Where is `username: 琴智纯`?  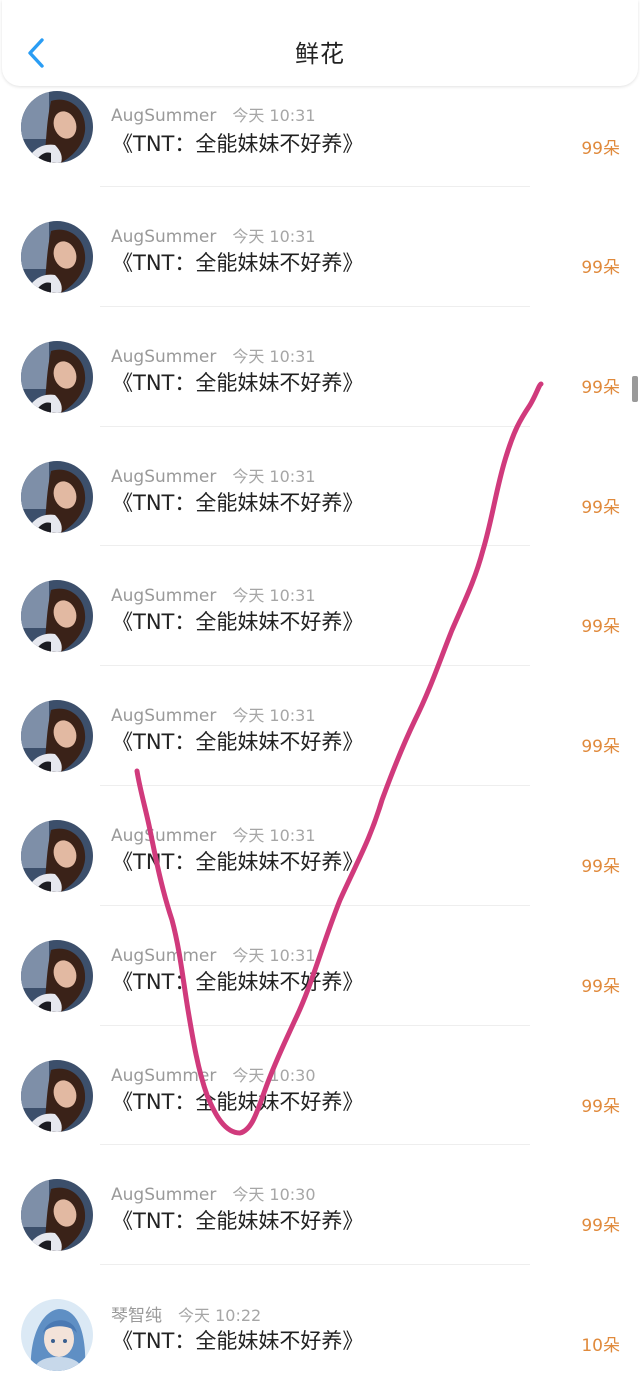
username: 琴智纯 is located at coordinates (136, 1316).